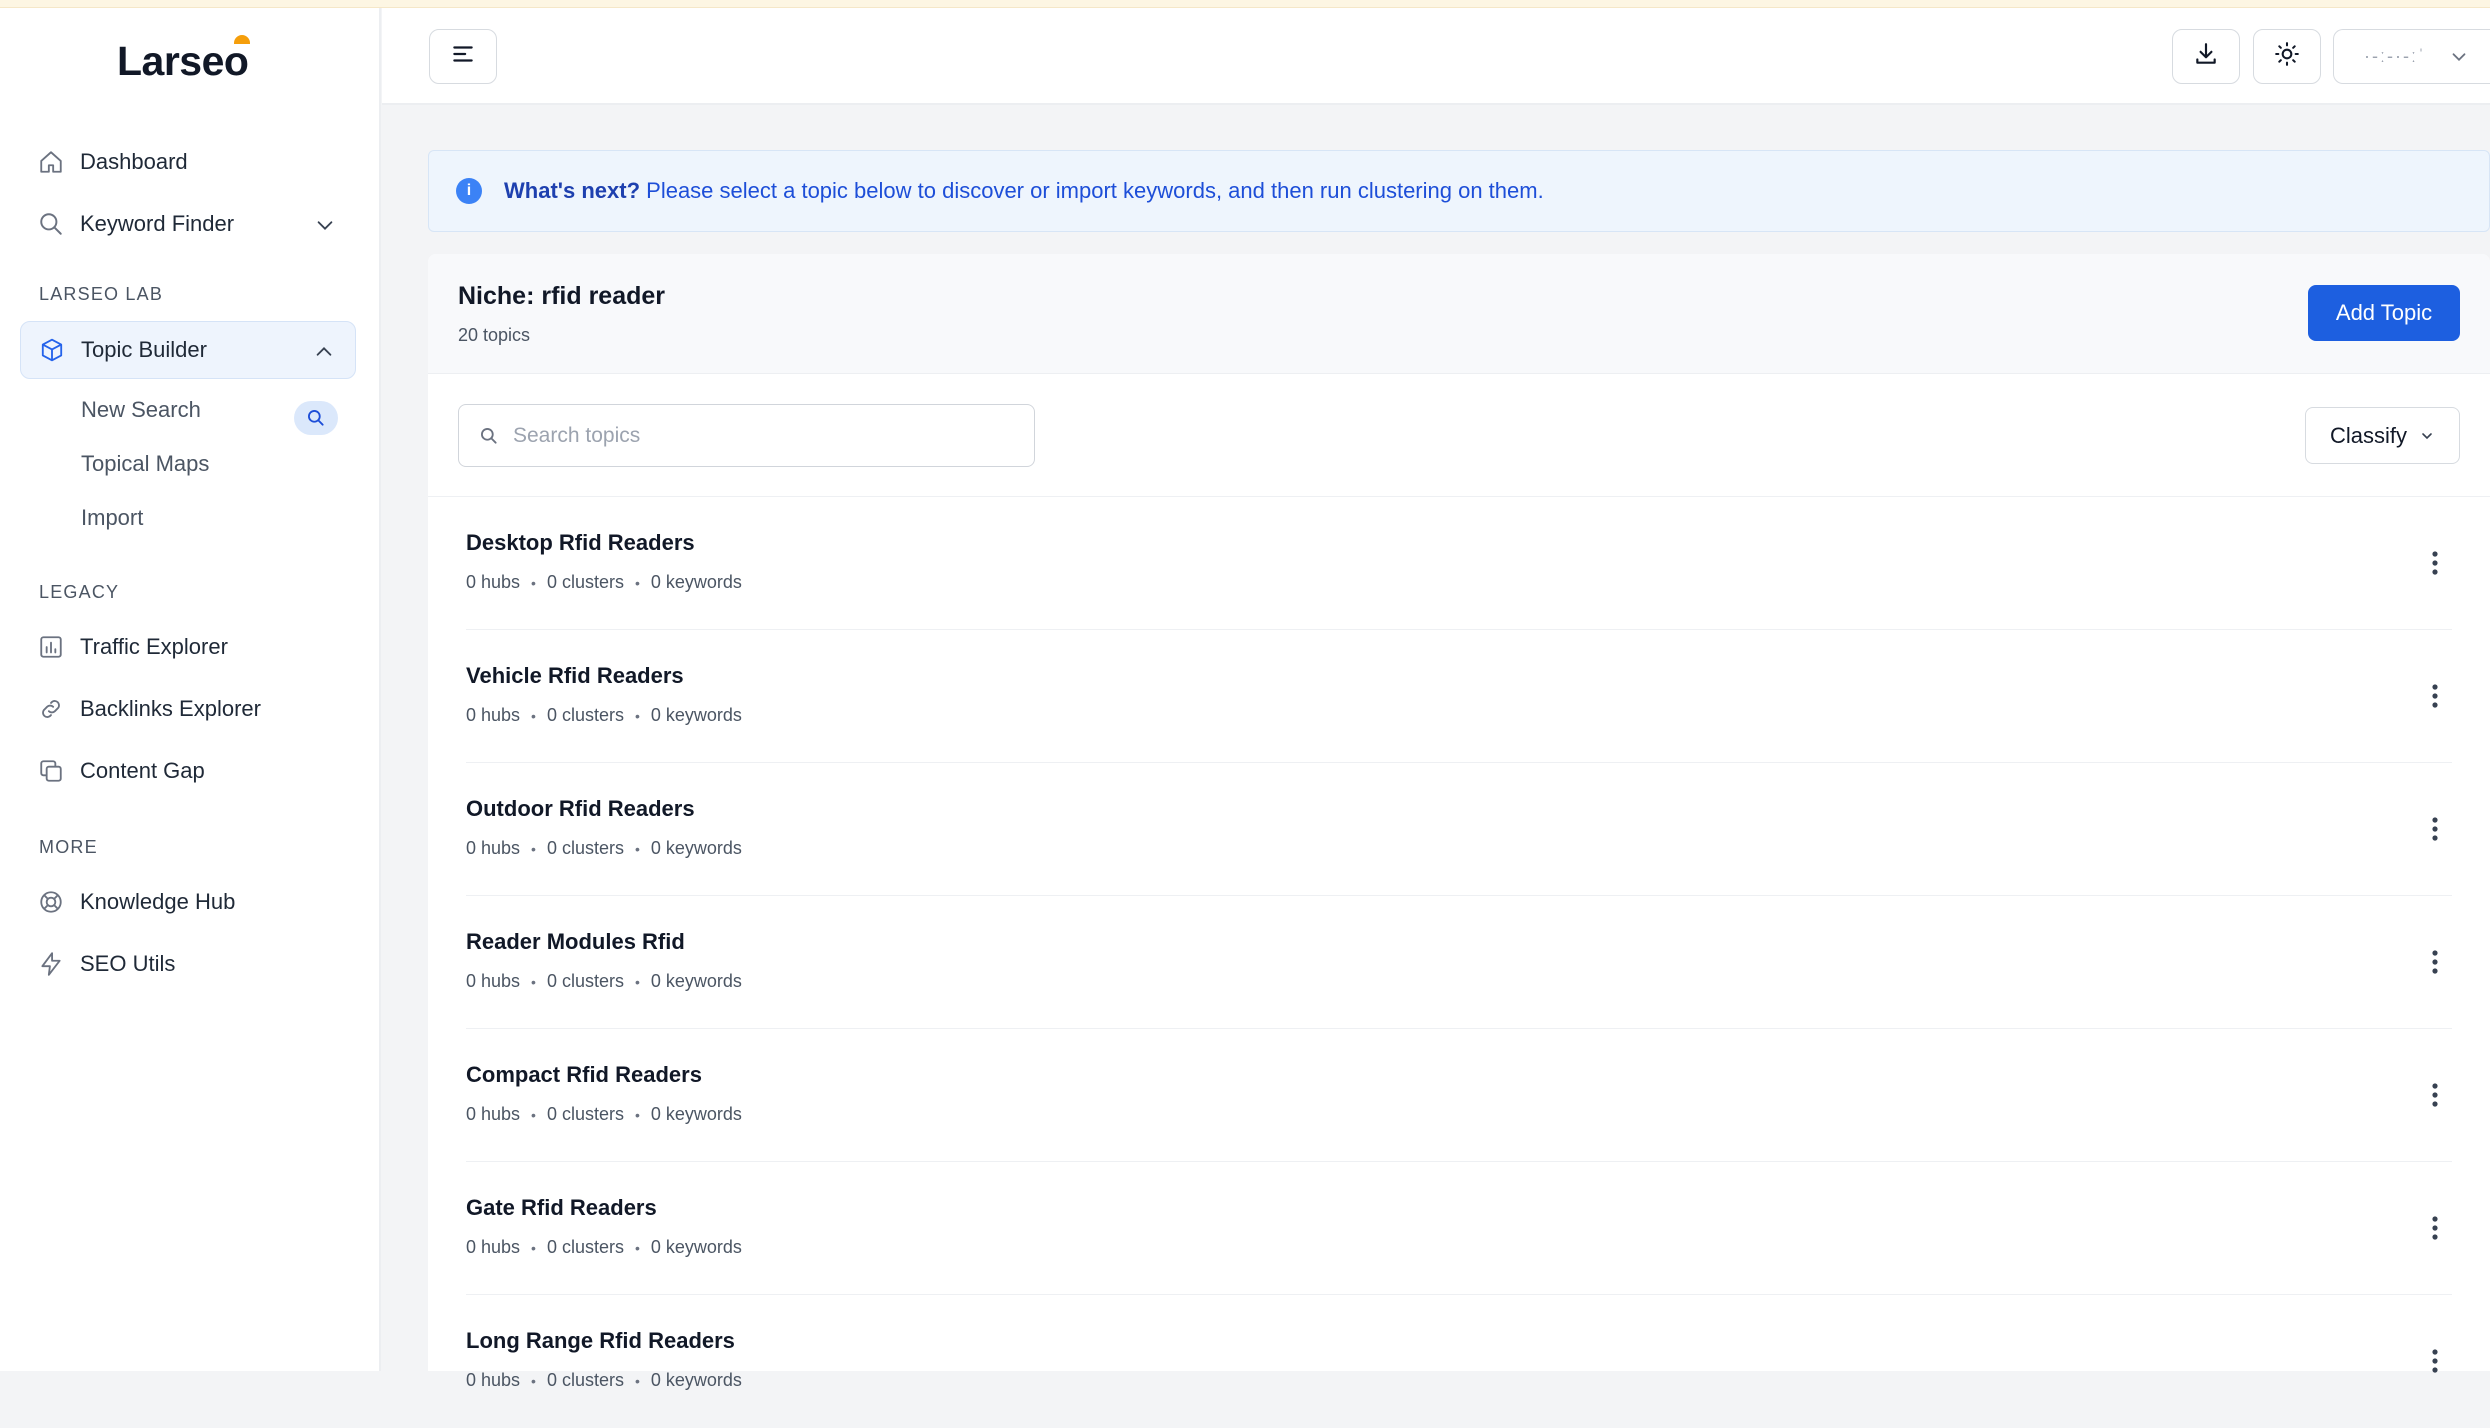 The width and height of the screenshot is (2490, 1428). I want to click on search-topics-field, so click(746, 435).